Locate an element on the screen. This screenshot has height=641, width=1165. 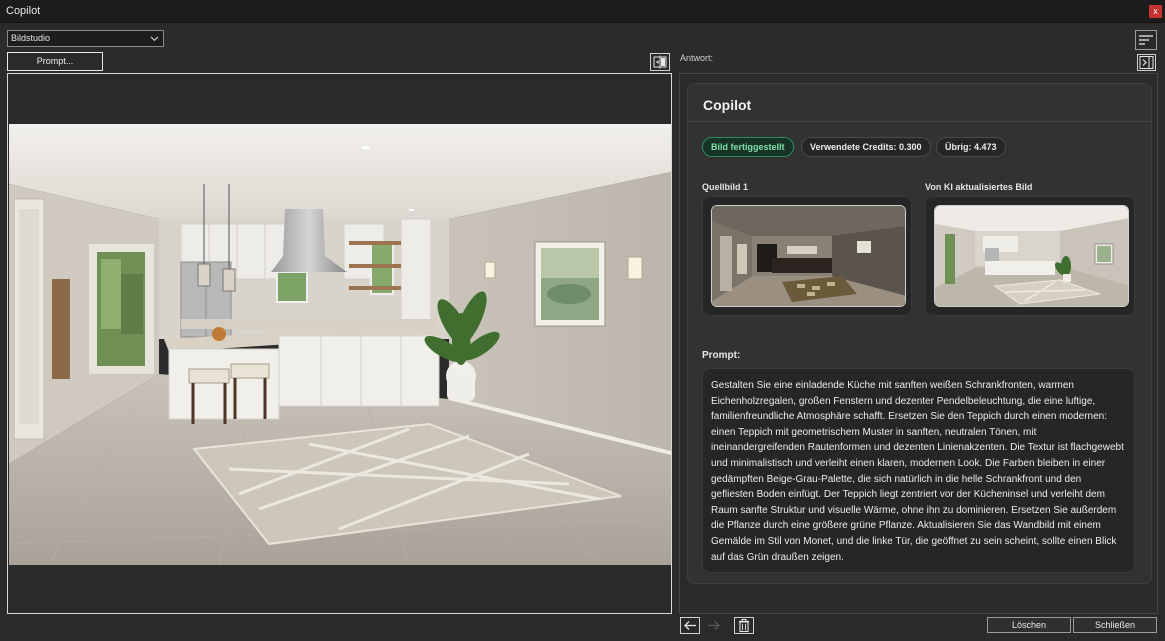
close-icon: x is located at coordinates (1155, 11).